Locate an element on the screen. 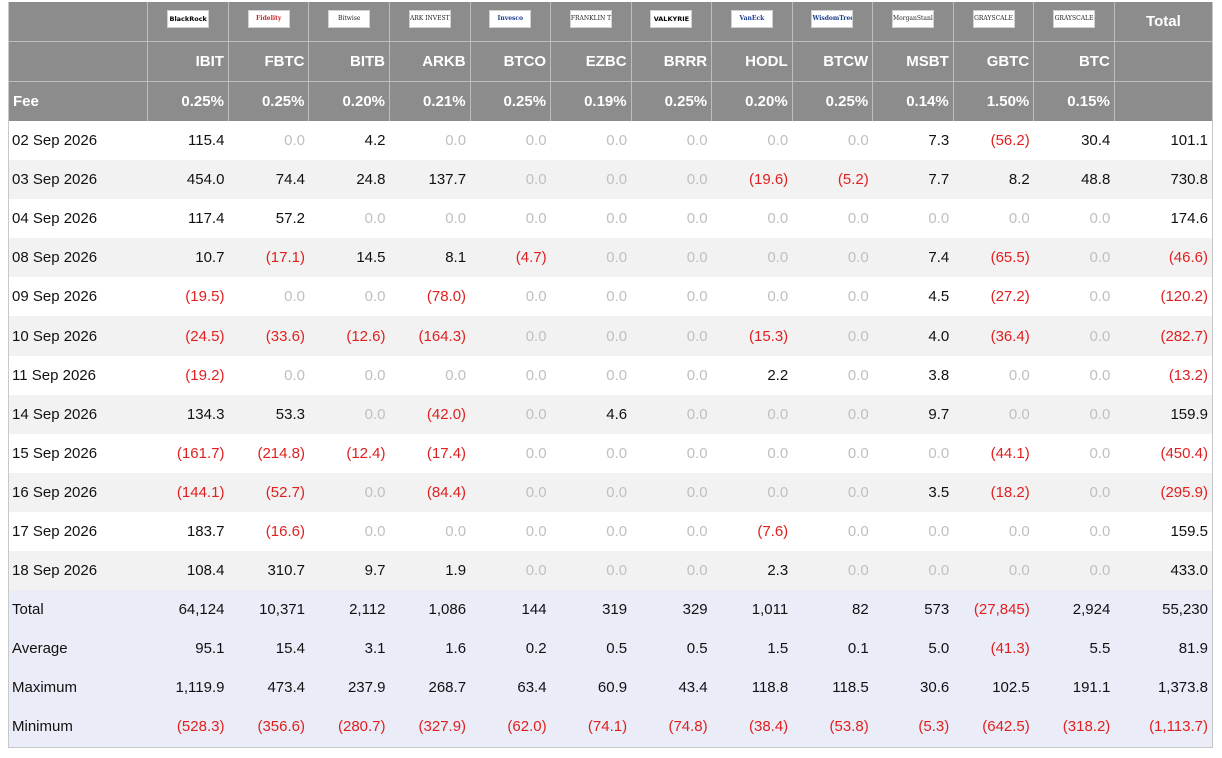 This screenshot has width=1222, height=758. value-cell: 237.9 is located at coordinates (349, 688).